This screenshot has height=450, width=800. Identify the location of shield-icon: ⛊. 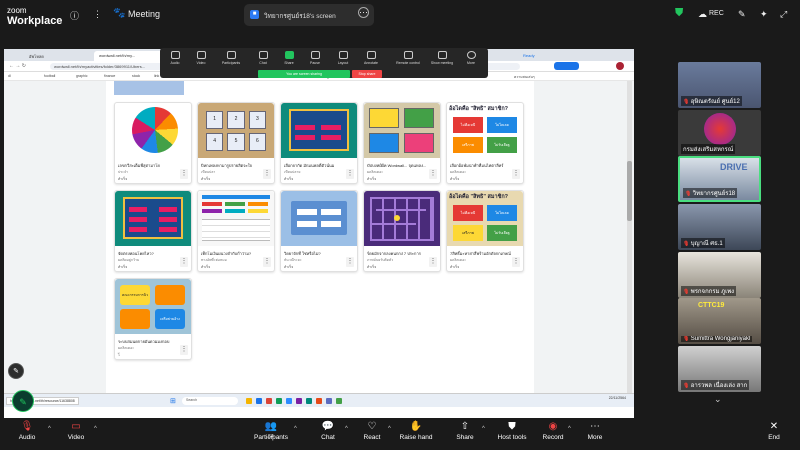
(512, 426).